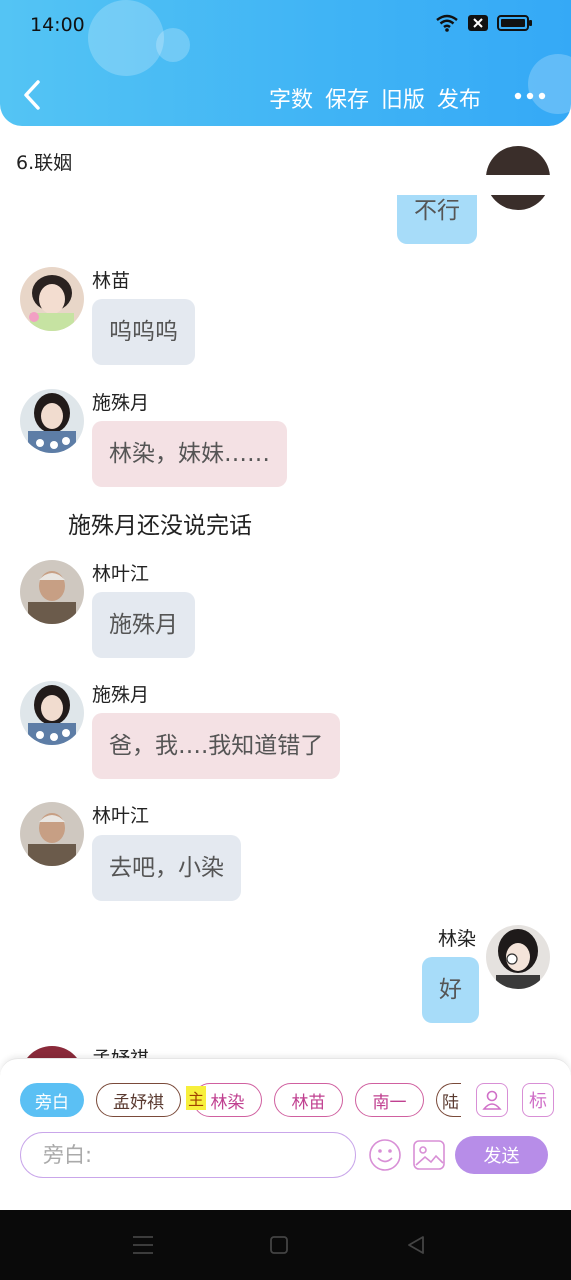 Image resolution: width=571 pixels, height=1280 pixels. Describe the element at coordinates (385, 1155) in the screenshot. I see `emoji-icon` at that location.